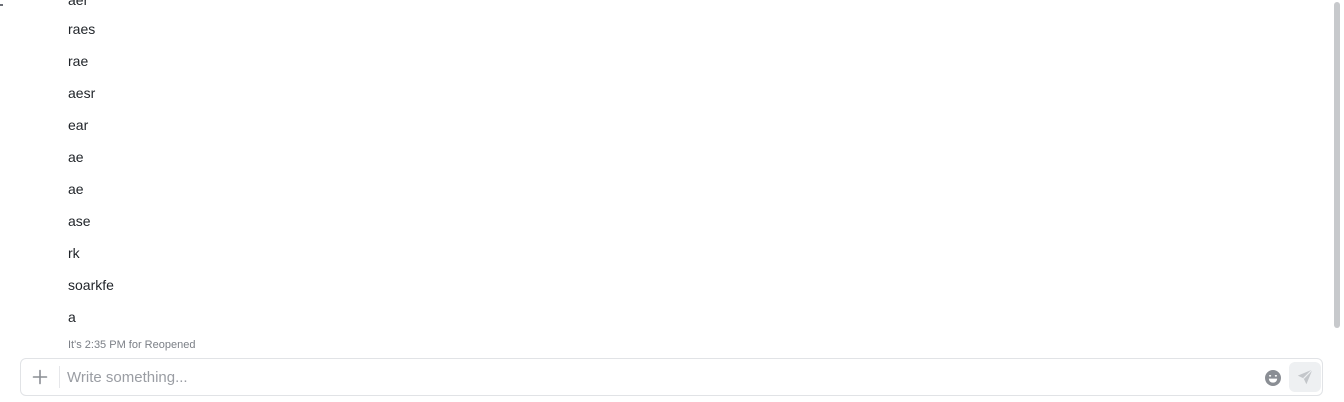 Image resolution: width=1344 pixels, height=402 pixels. Describe the element at coordinates (72, 317) in the screenshot. I see `message-text: a` at that location.